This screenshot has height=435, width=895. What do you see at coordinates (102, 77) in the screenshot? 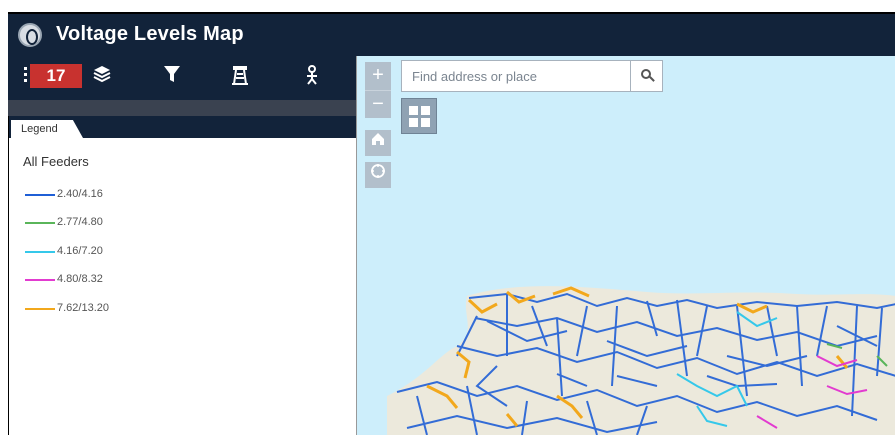
I see `layers-icon` at bounding box center [102, 77].